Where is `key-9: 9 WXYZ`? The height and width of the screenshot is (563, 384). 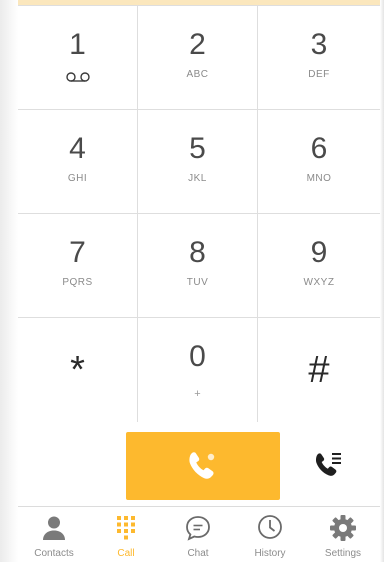 key-9: 9 WXYZ is located at coordinates (319, 266).